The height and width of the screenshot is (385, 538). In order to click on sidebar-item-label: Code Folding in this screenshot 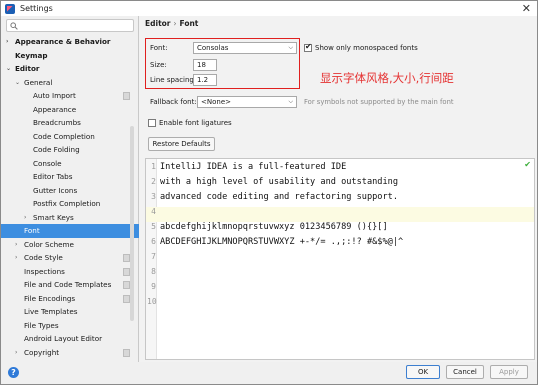, I will do `click(56, 149)`.